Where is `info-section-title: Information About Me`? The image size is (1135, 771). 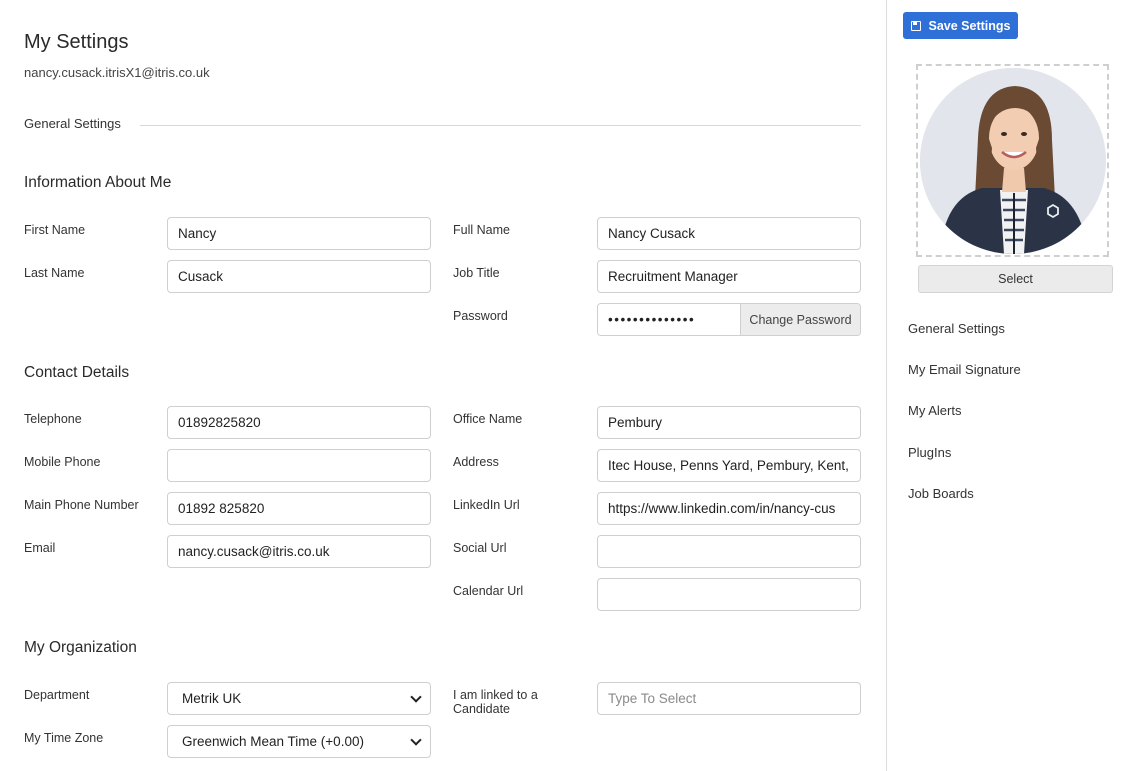 info-section-title: Information About Me is located at coordinates (98, 182).